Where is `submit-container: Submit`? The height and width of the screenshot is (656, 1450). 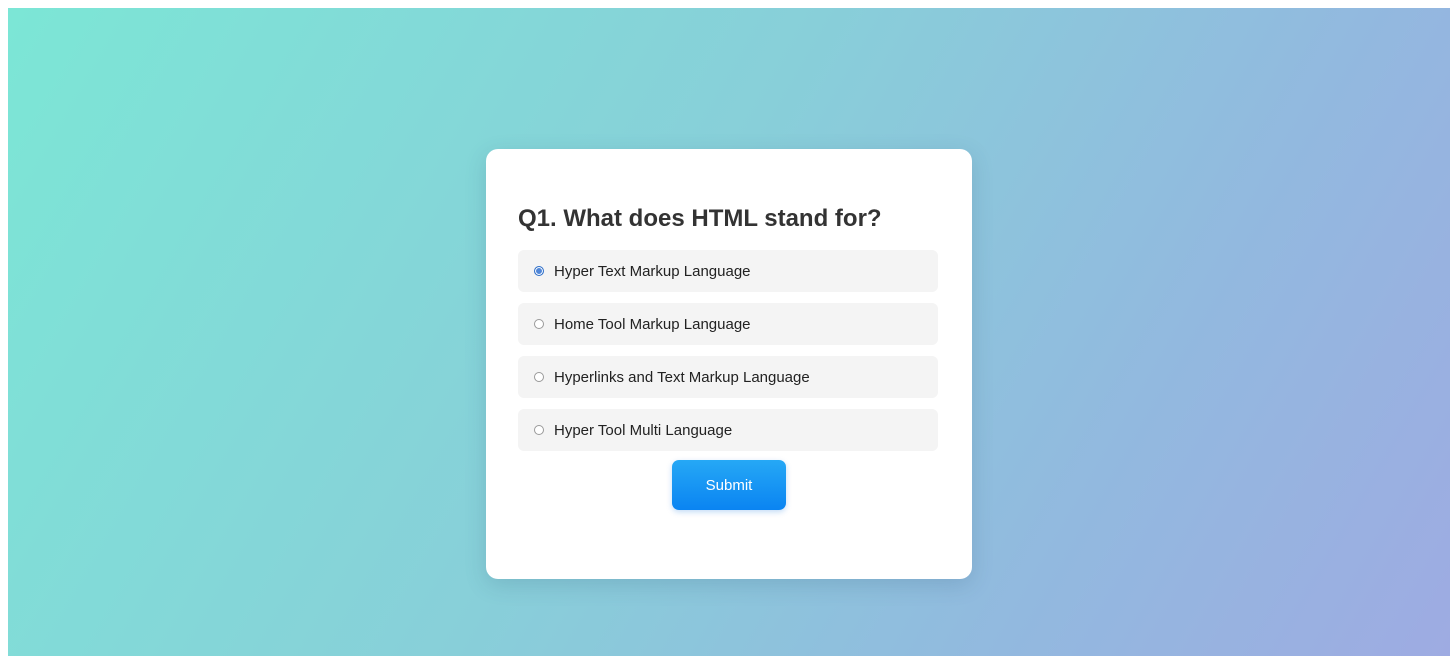
submit-container: Submit is located at coordinates (729, 485).